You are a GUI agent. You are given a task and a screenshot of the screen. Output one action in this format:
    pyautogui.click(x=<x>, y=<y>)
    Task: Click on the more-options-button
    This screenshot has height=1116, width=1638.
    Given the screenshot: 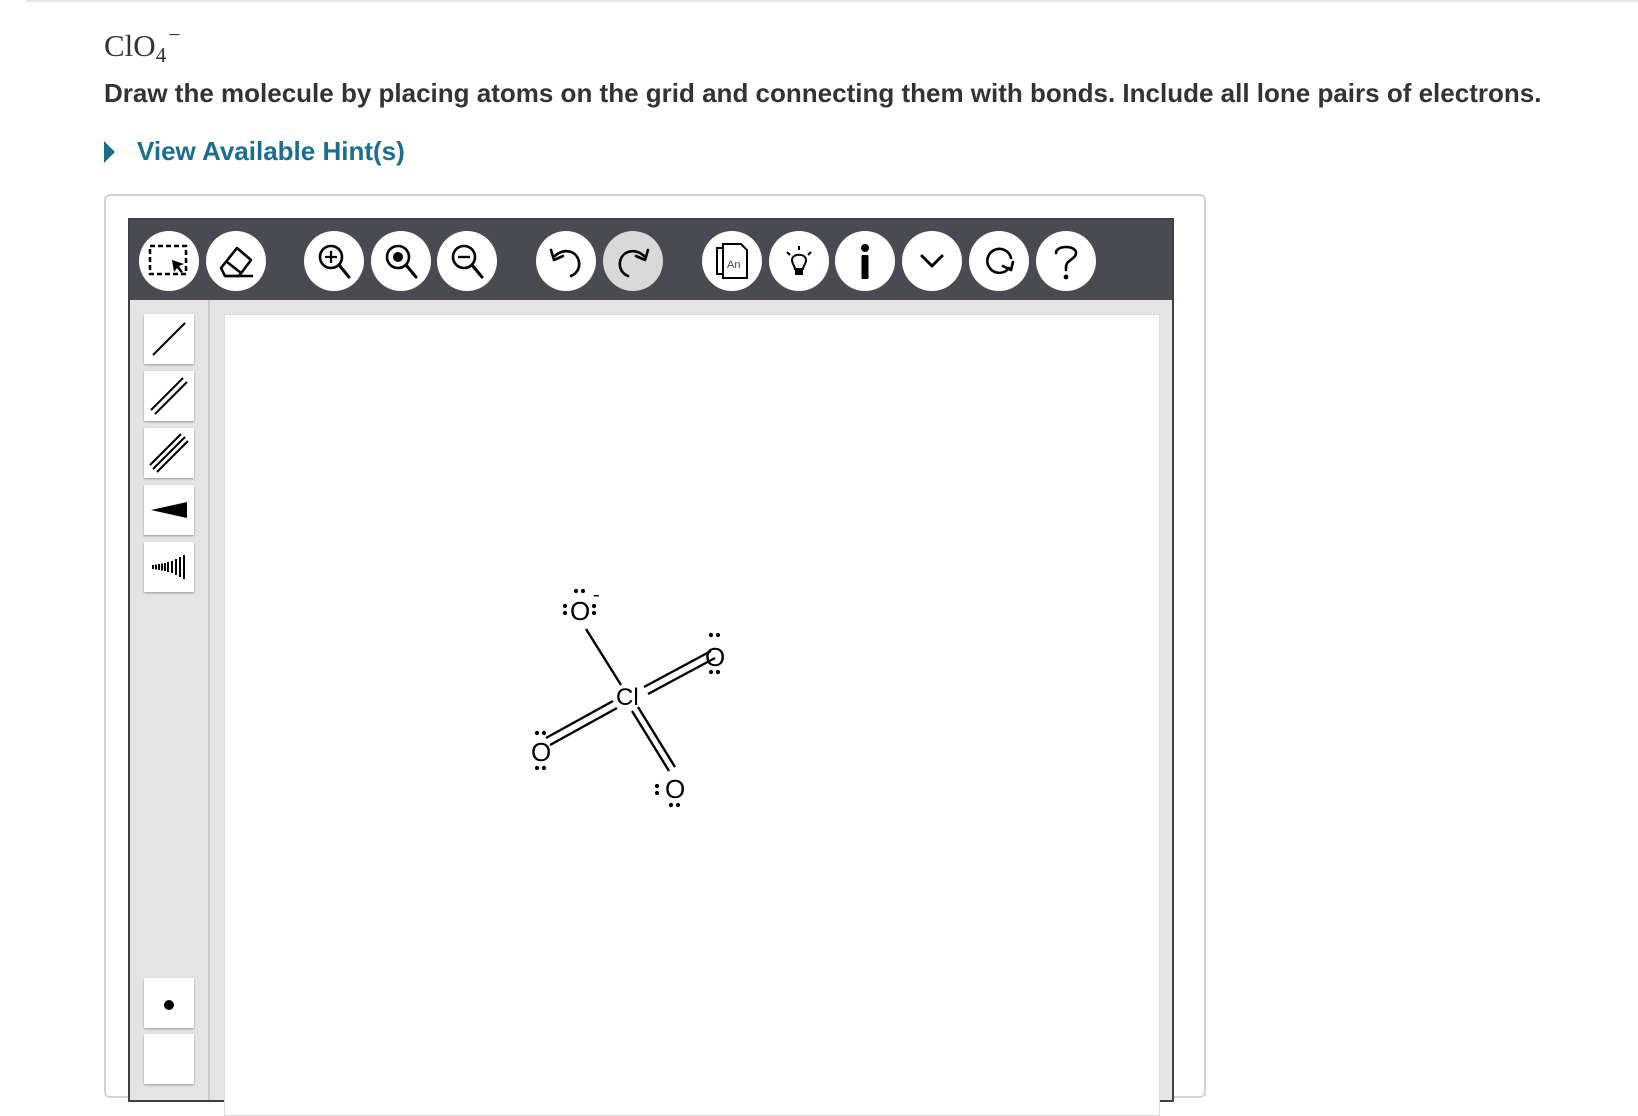 What is the action you would take?
    pyautogui.click(x=932, y=261)
    